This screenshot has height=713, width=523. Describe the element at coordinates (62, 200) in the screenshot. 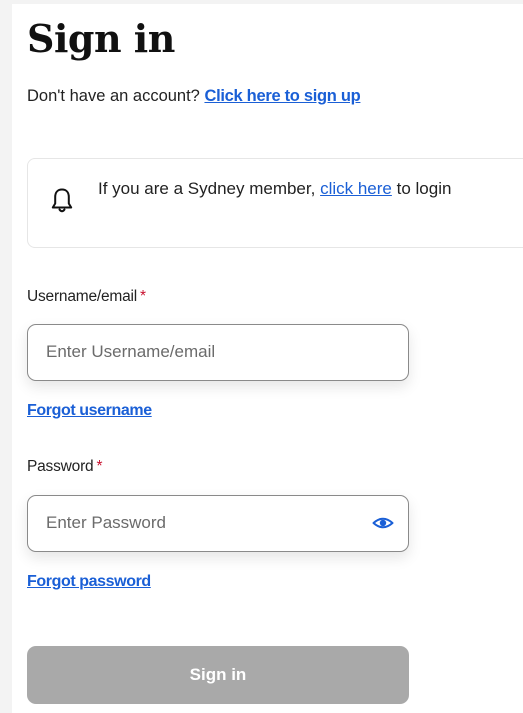

I see `bell-icon` at that location.